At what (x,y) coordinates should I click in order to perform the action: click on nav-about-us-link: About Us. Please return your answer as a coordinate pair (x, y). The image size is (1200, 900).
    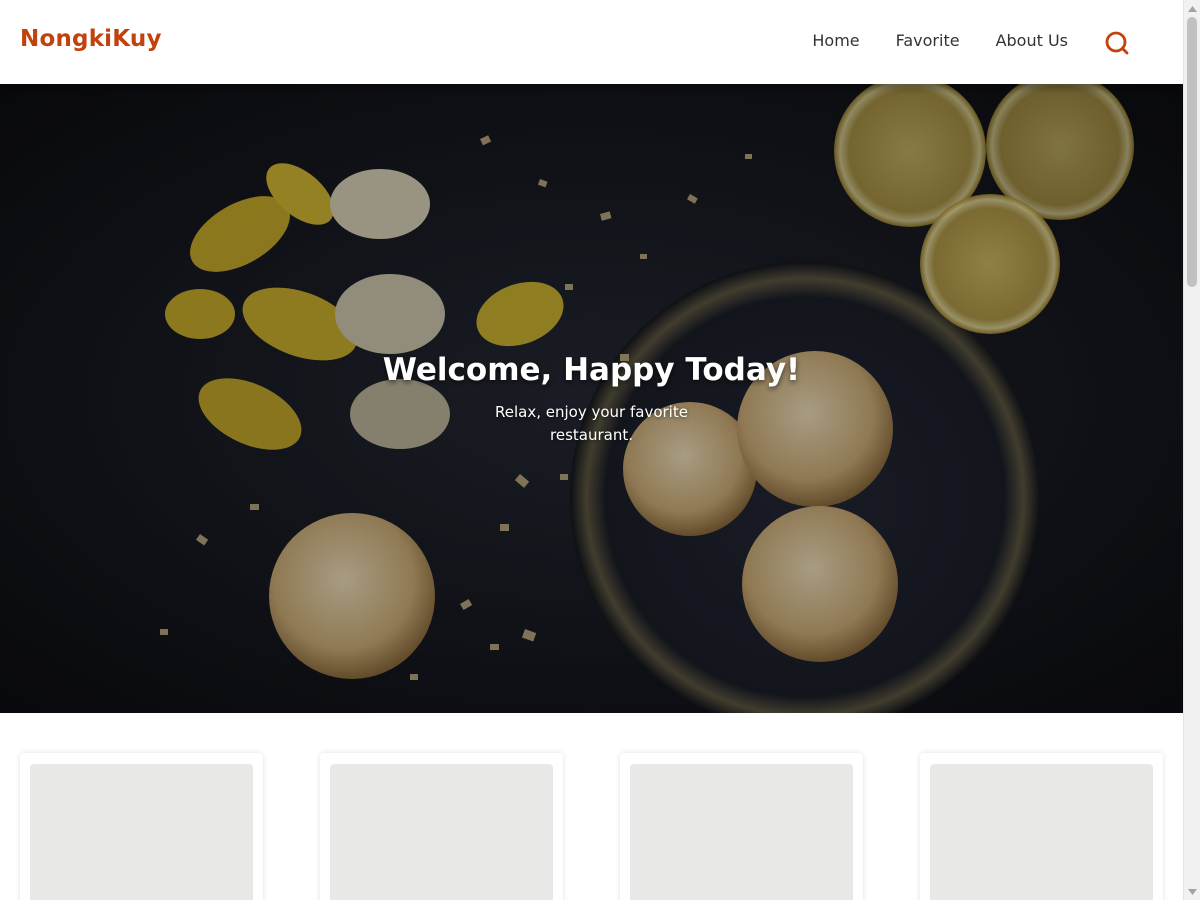
    Looking at the image, I should click on (1032, 40).